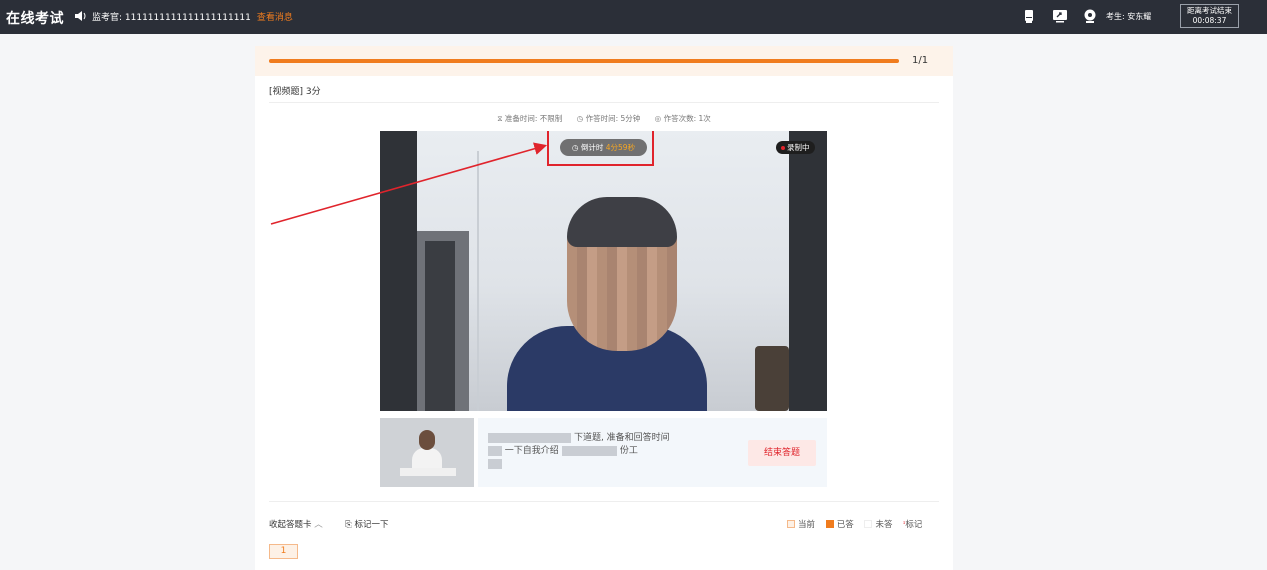 The height and width of the screenshot is (570, 1267). I want to click on current-swatch, so click(791, 524).